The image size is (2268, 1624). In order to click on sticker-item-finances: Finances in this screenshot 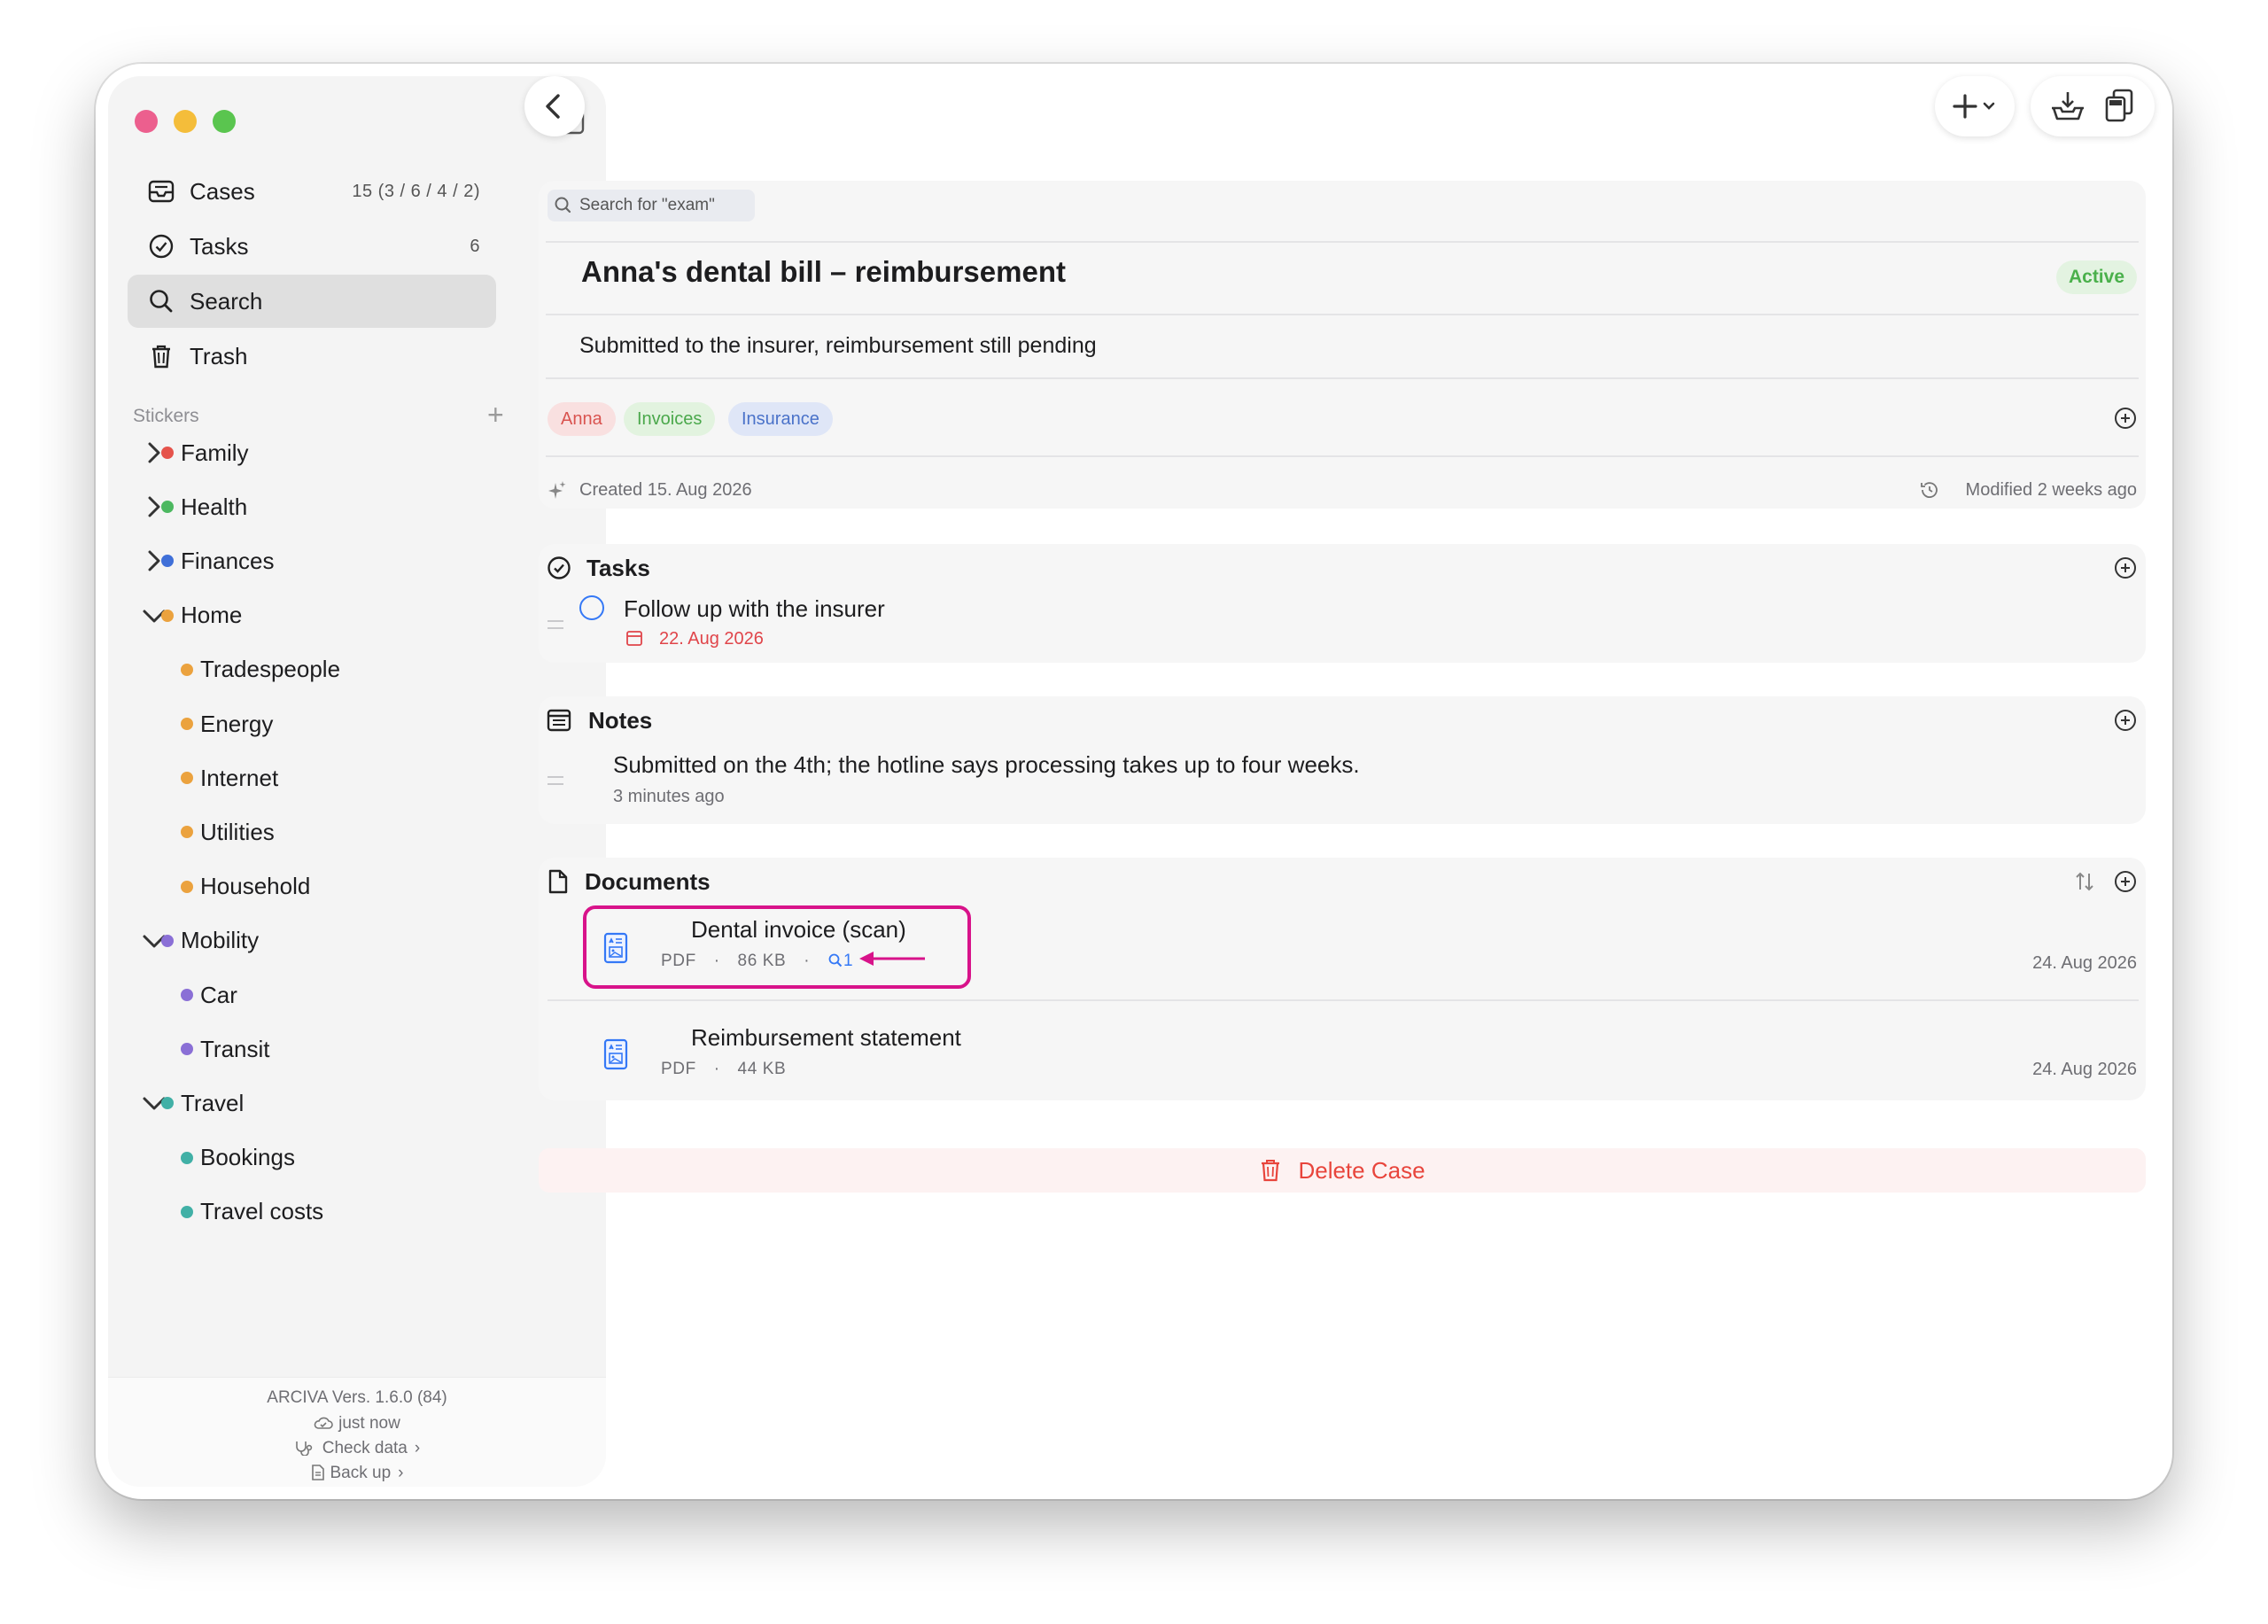, I will do `click(357, 560)`.